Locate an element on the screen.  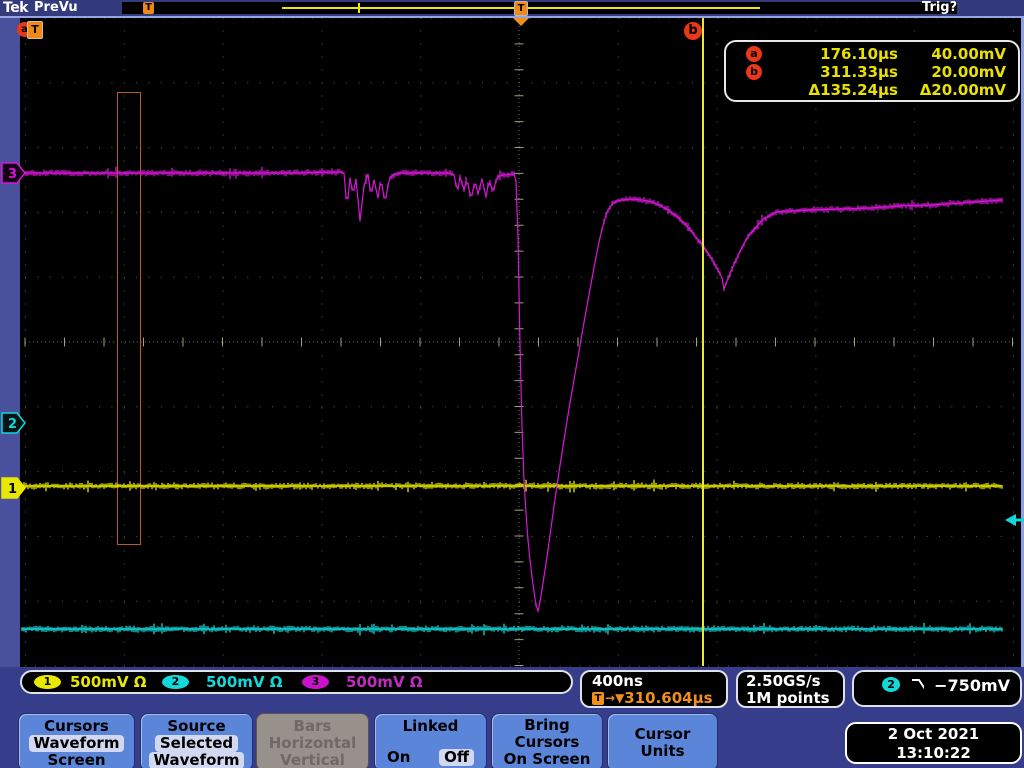
menu-button-bars: Bars Horizontal Vertical is located at coordinates (312, 740).